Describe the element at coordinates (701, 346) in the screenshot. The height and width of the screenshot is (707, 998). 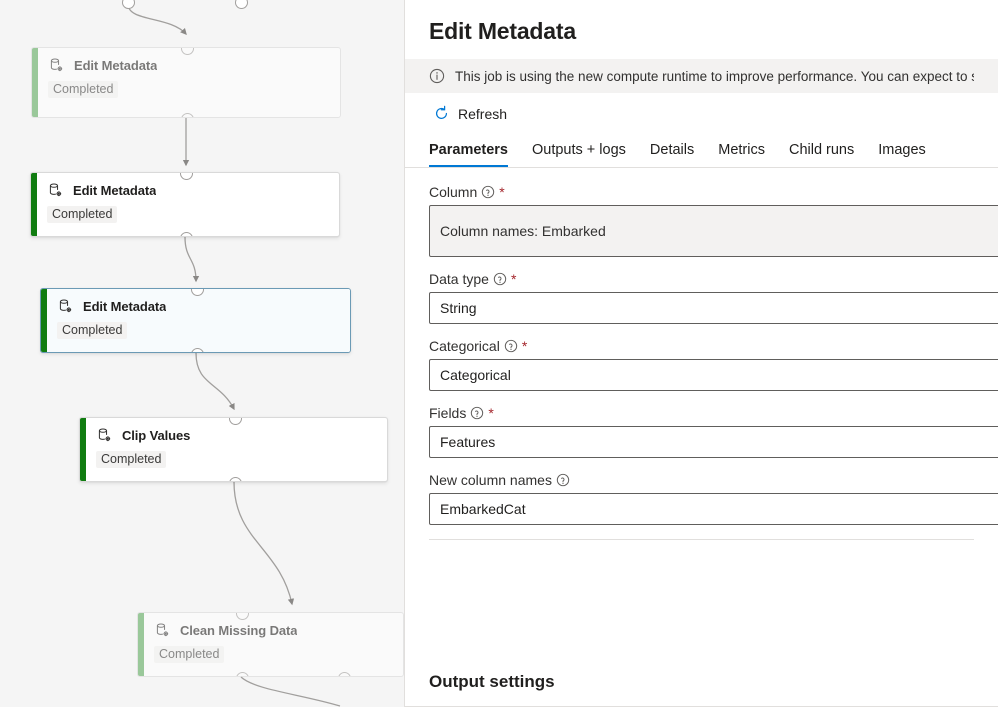
I see `field-label-row: Categorical *` at that location.